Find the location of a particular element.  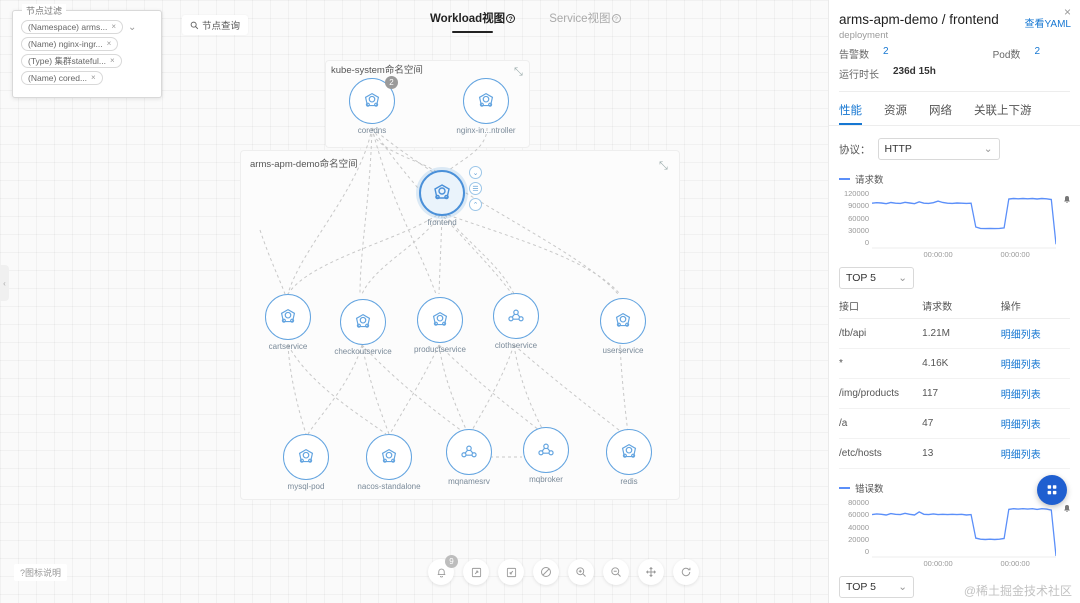

tab-workload-view: Workload视图? is located at coordinates (473, 21).